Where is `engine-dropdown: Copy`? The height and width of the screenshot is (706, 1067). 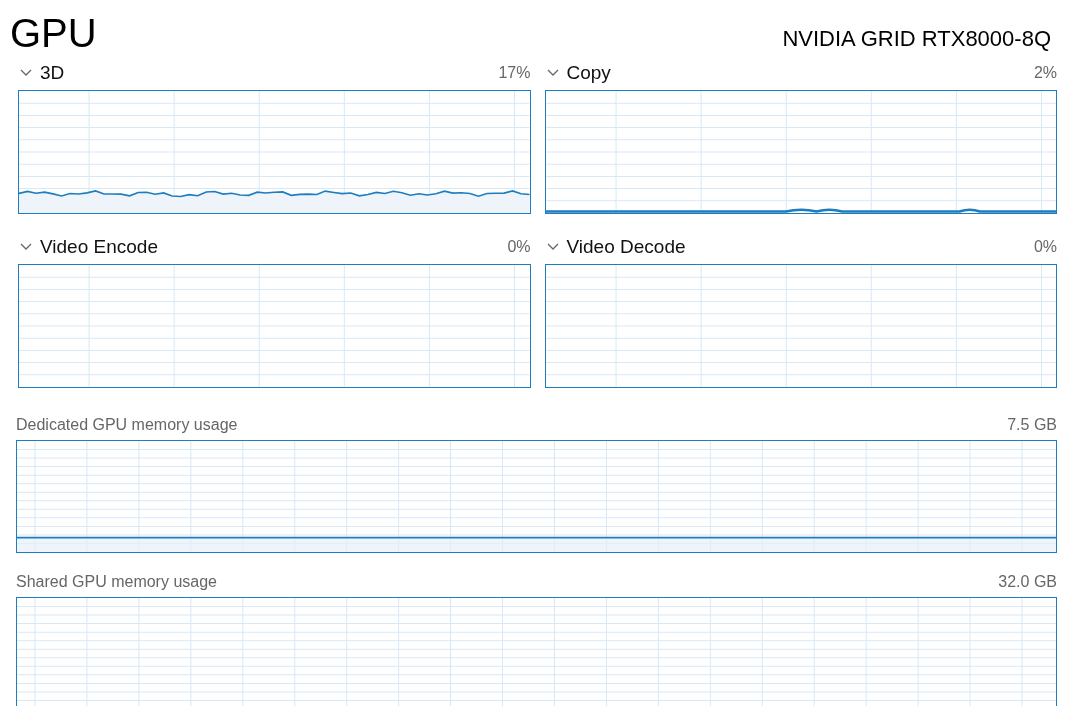 engine-dropdown: Copy is located at coordinates (577, 73).